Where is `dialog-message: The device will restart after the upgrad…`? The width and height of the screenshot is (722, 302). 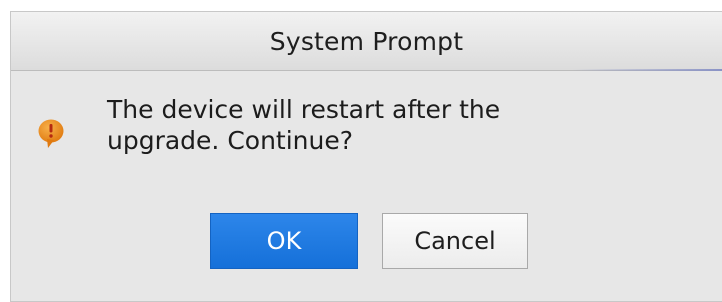
dialog-message: The device will restart after the upgrad… is located at coordinates (367, 125).